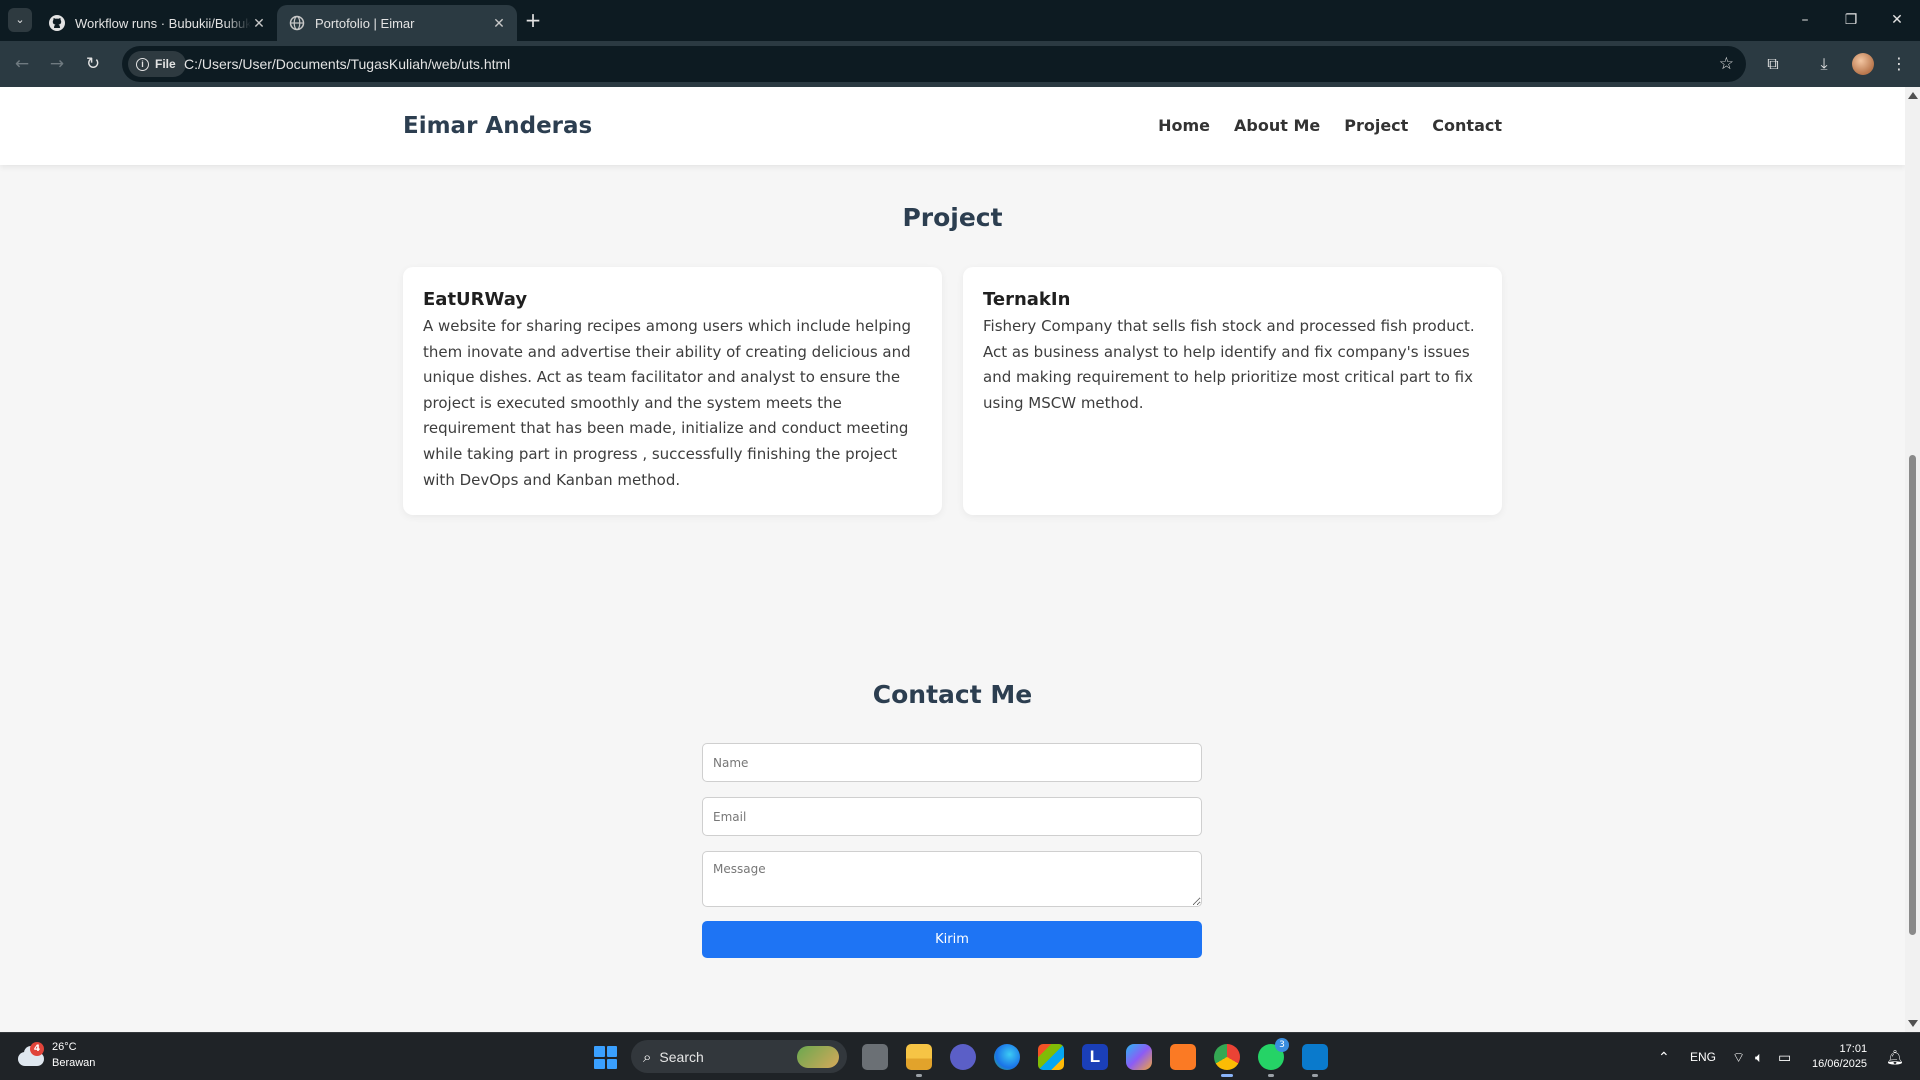  Describe the element at coordinates (1703, 1056) in the screenshot. I see `language-indicator: ENG` at that location.